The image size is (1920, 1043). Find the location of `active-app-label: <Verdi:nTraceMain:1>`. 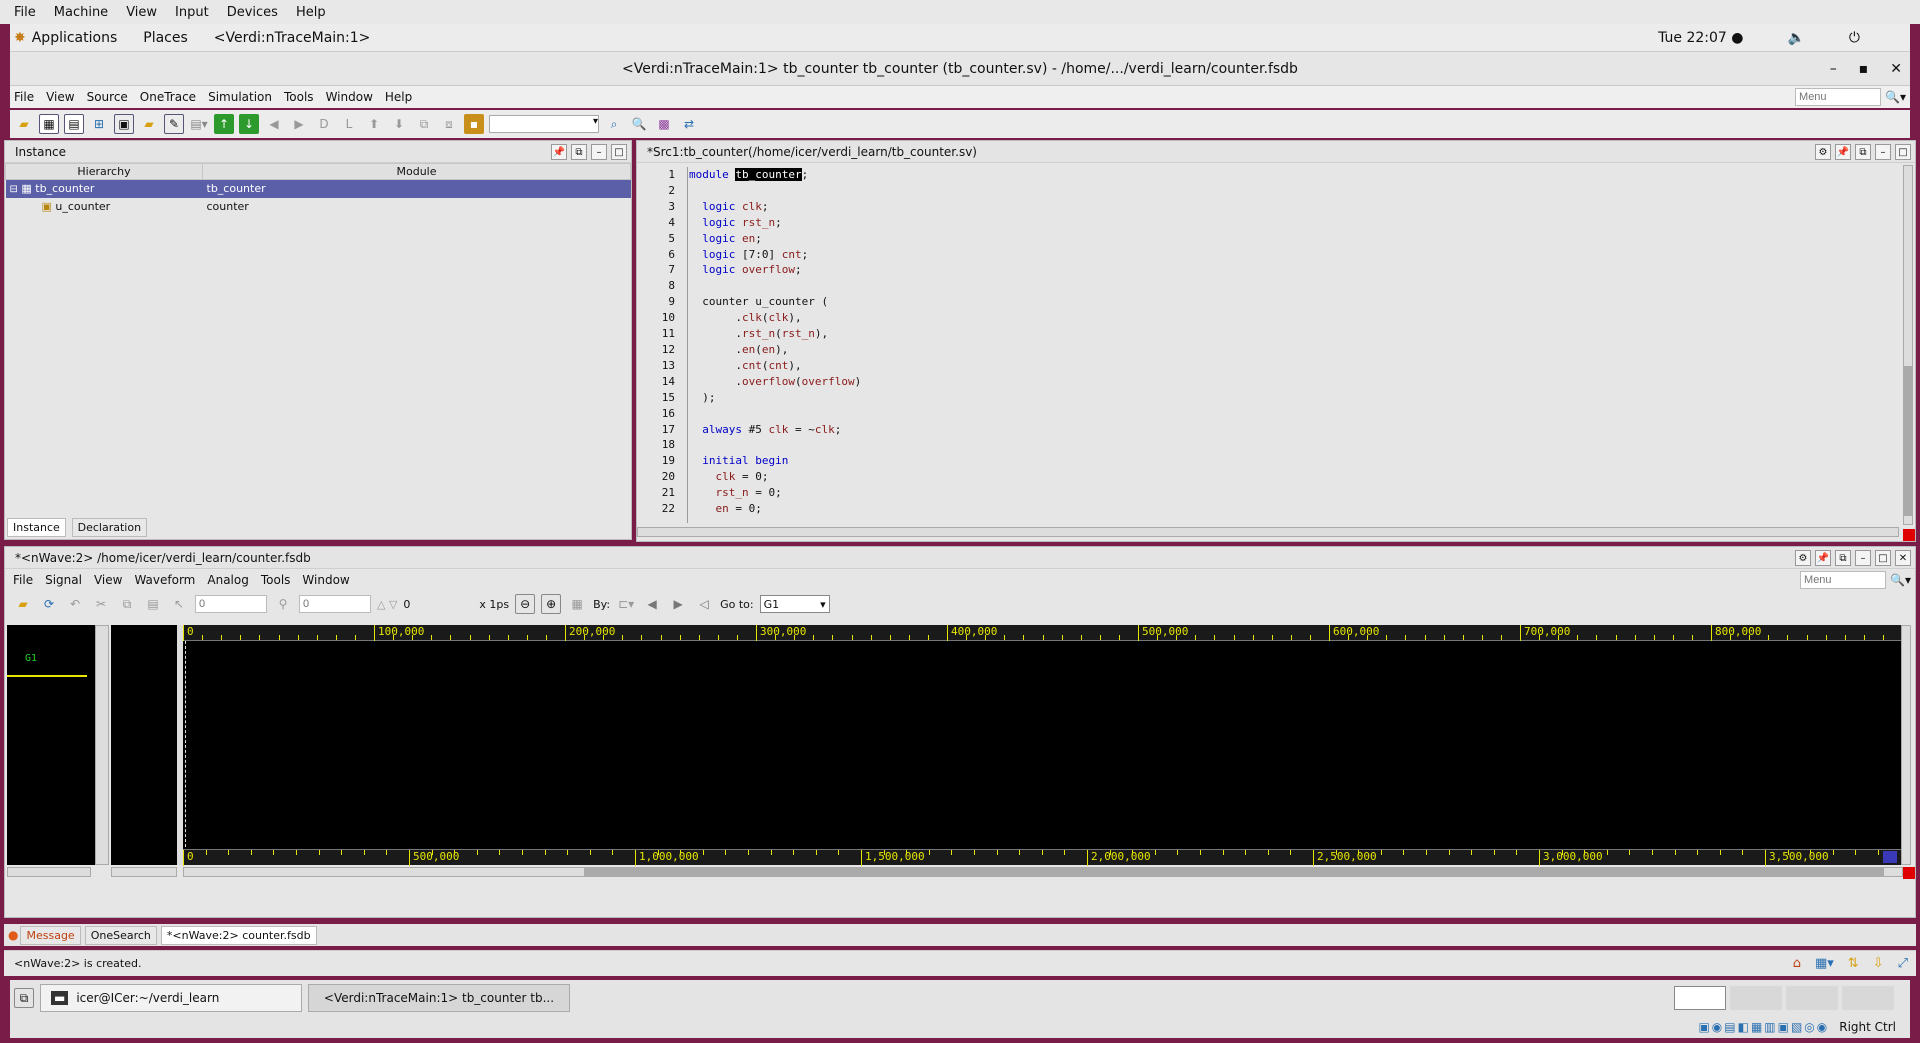

active-app-label: <Verdi:nTraceMain:1> is located at coordinates (292, 38).